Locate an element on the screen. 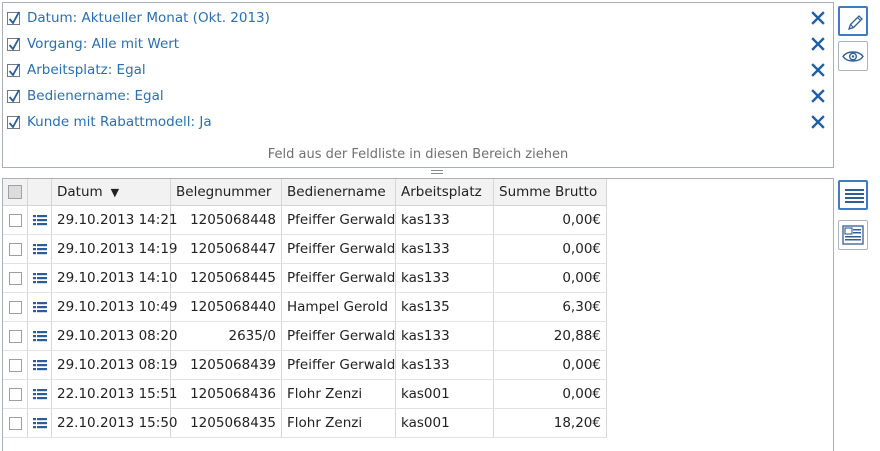 Image resolution: width=880 pixels, height=451 pixels. select-all-box is located at coordinates (15, 192).